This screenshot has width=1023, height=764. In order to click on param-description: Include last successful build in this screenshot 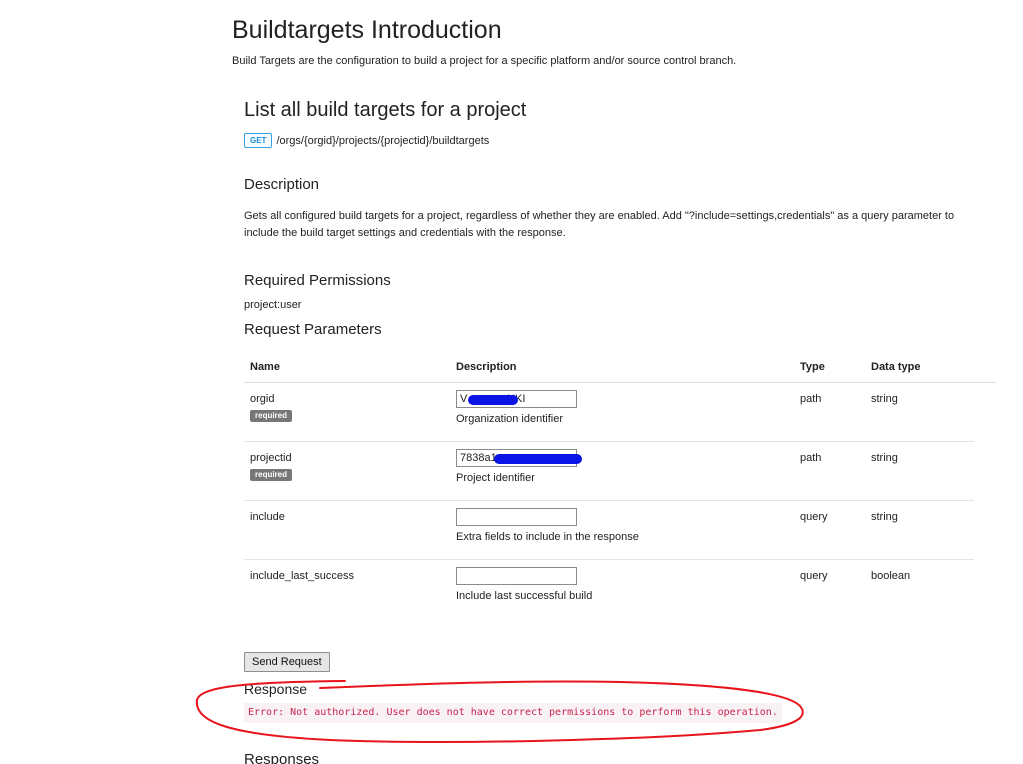, I will do `click(524, 596)`.